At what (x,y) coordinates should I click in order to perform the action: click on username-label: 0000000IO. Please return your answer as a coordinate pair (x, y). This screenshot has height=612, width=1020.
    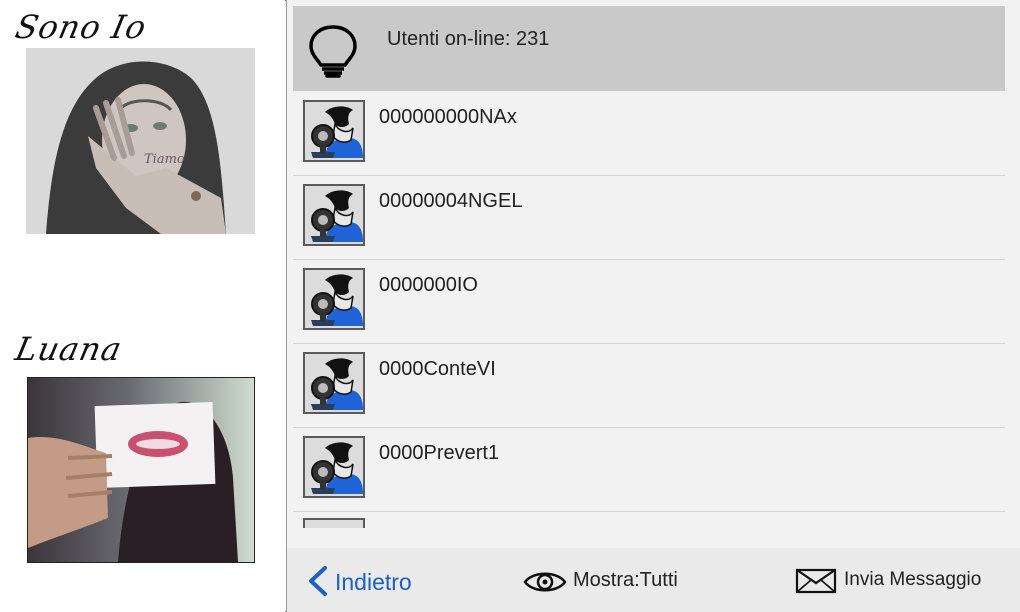
    Looking at the image, I should click on (428, 285).